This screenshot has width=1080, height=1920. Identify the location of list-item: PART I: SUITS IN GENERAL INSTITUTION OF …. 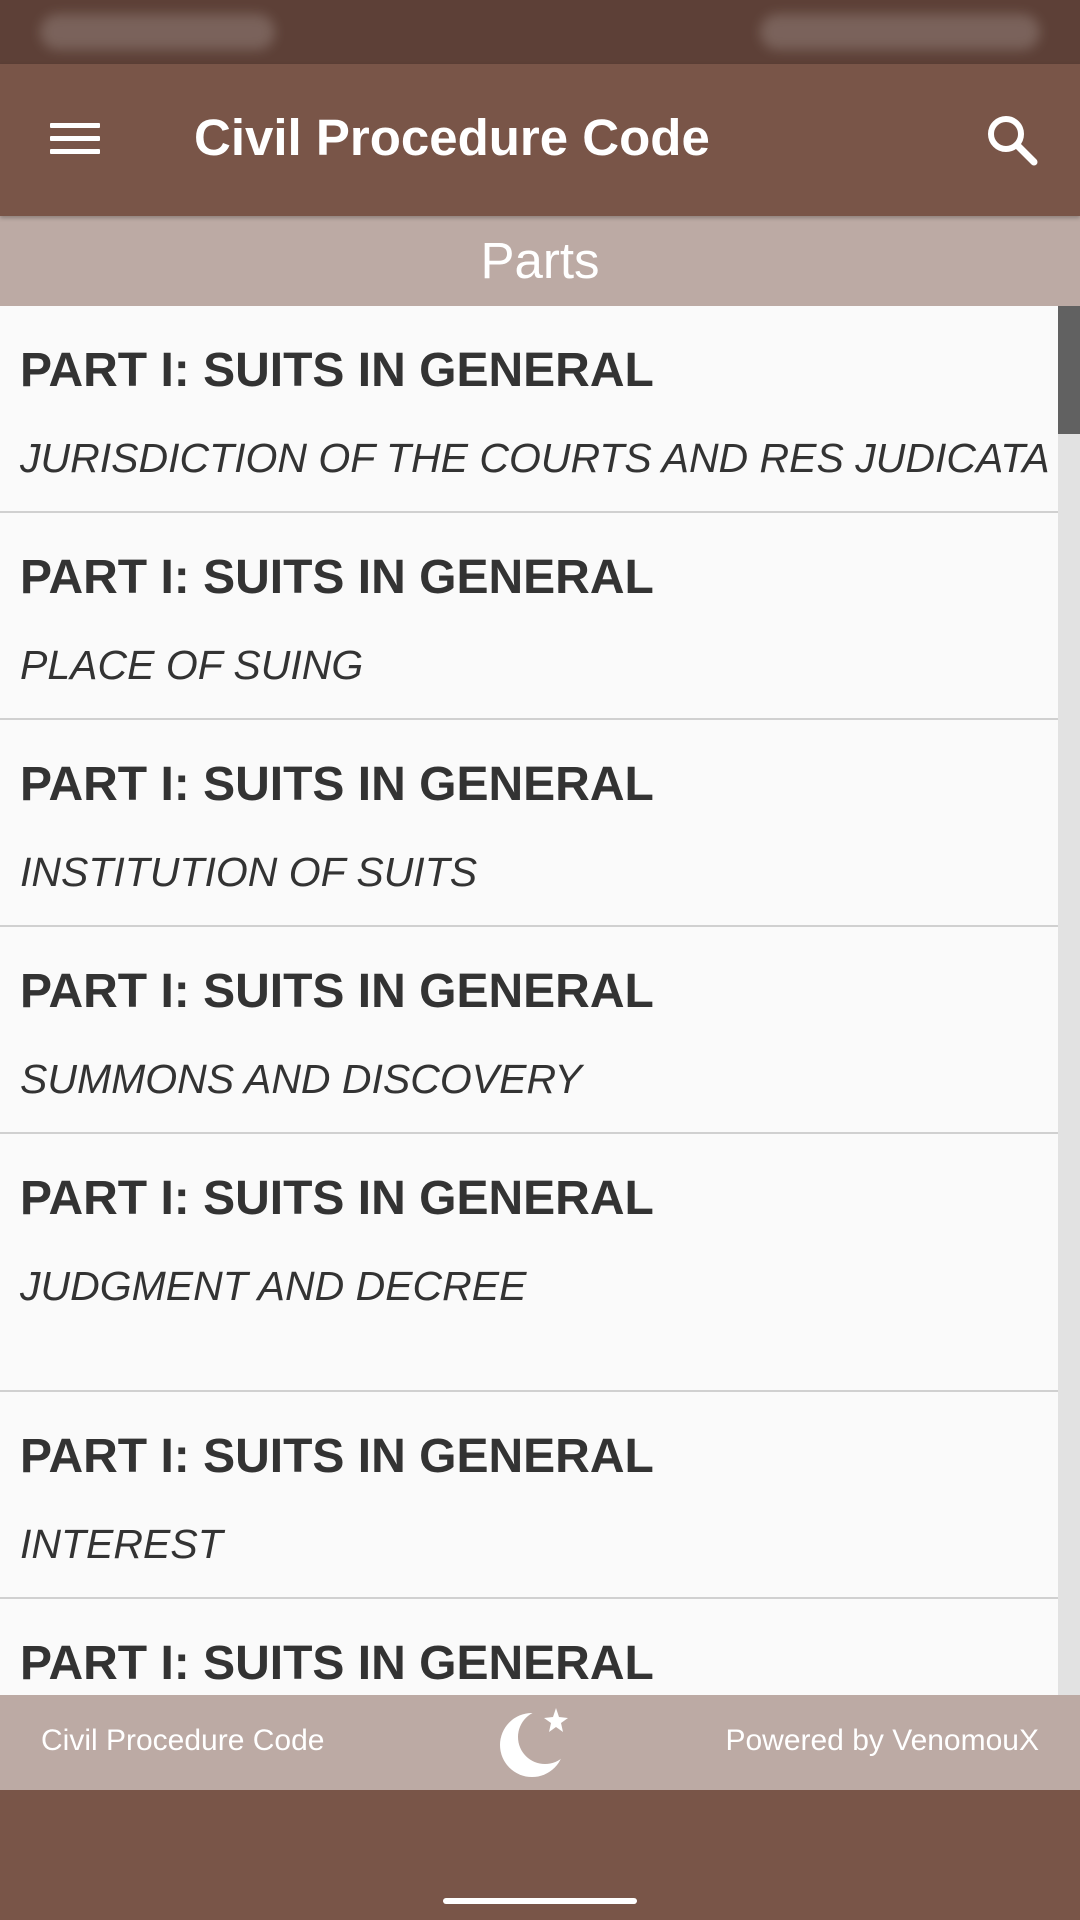
(540, 823).